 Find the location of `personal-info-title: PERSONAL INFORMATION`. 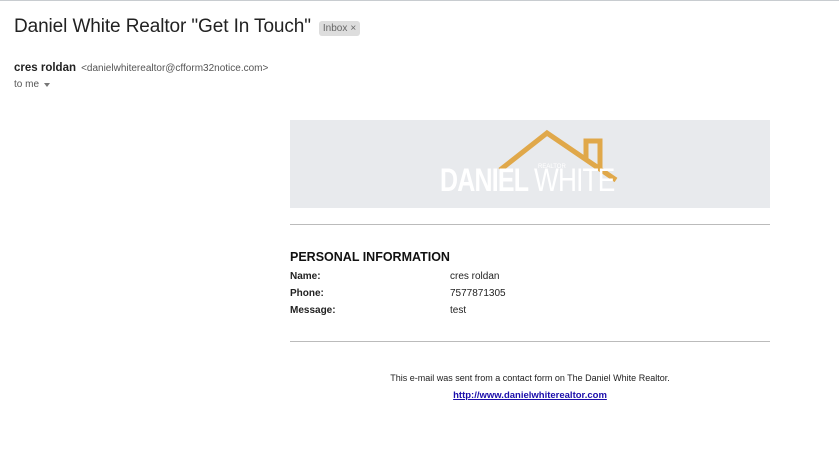

personal-info-title: PERSONAL INFORMATION is located at coordinates (370, 257).